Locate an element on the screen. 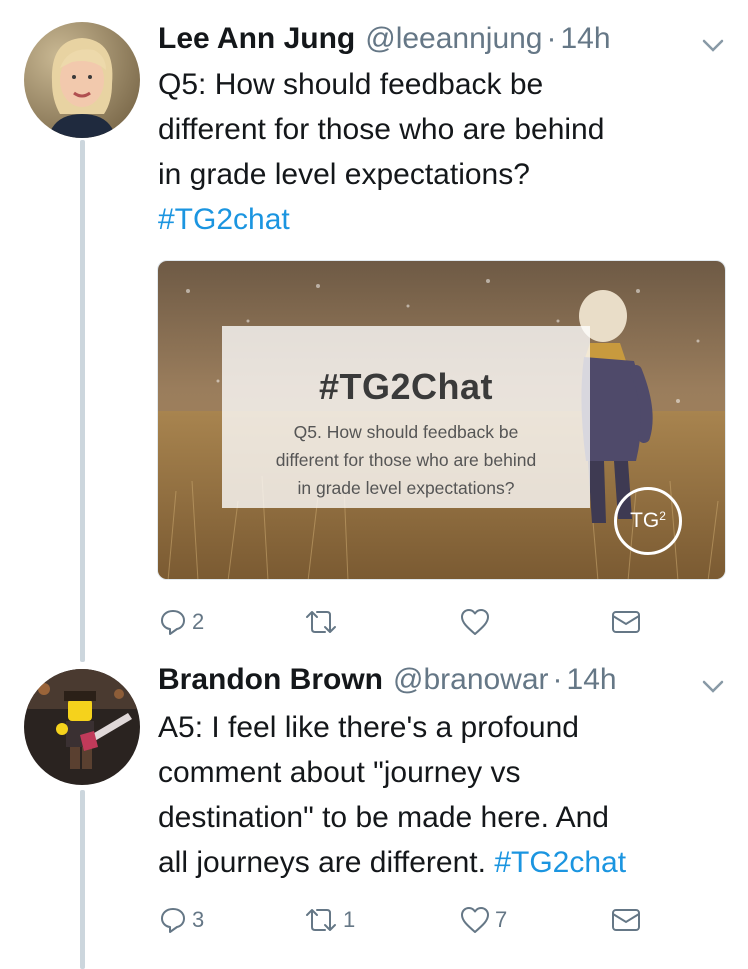  author-handle: @branowar is located at coordinates (471, 680).